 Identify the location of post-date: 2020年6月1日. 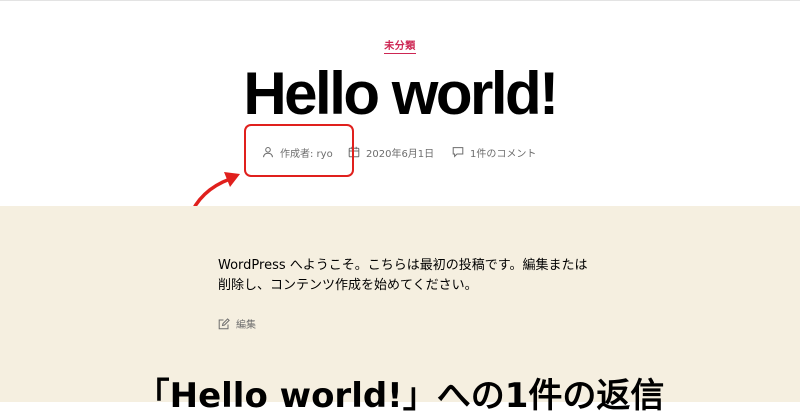
(400, 152).